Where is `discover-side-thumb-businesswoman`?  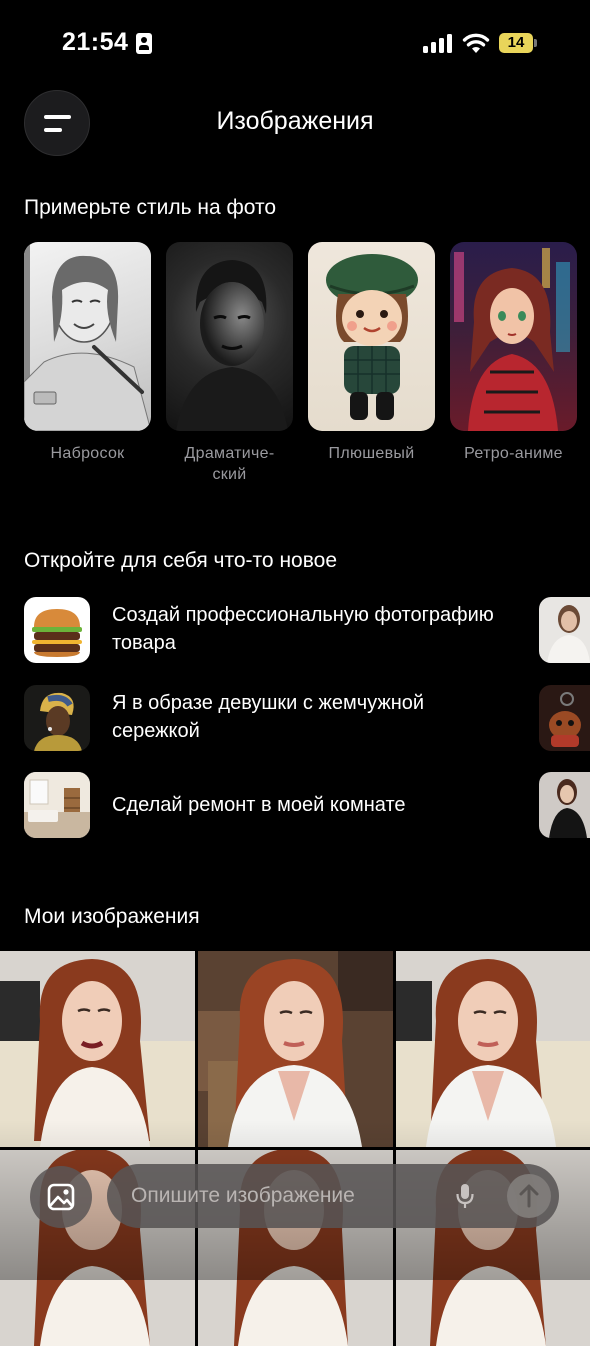 discover-side-thumb-businesswoman is located at coordinates (564, 630).